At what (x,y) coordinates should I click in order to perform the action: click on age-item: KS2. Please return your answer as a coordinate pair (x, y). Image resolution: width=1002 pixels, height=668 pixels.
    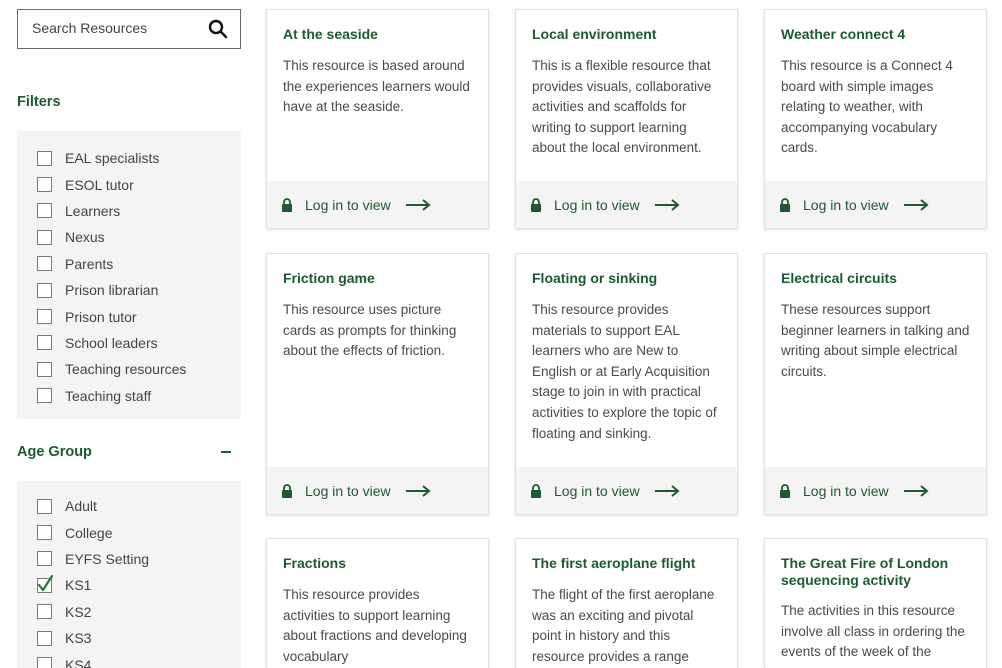
    Looking at the image, I should click on (129, 612).